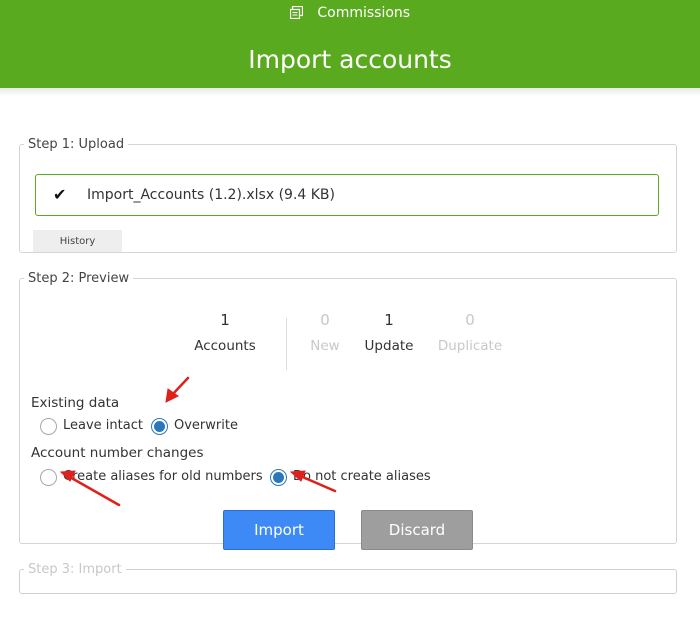 The image size is (700, 621). What do you see at coordinates (350, 92) in the screenshot?
I see `header-shadow` at bounding box center [350, 92].